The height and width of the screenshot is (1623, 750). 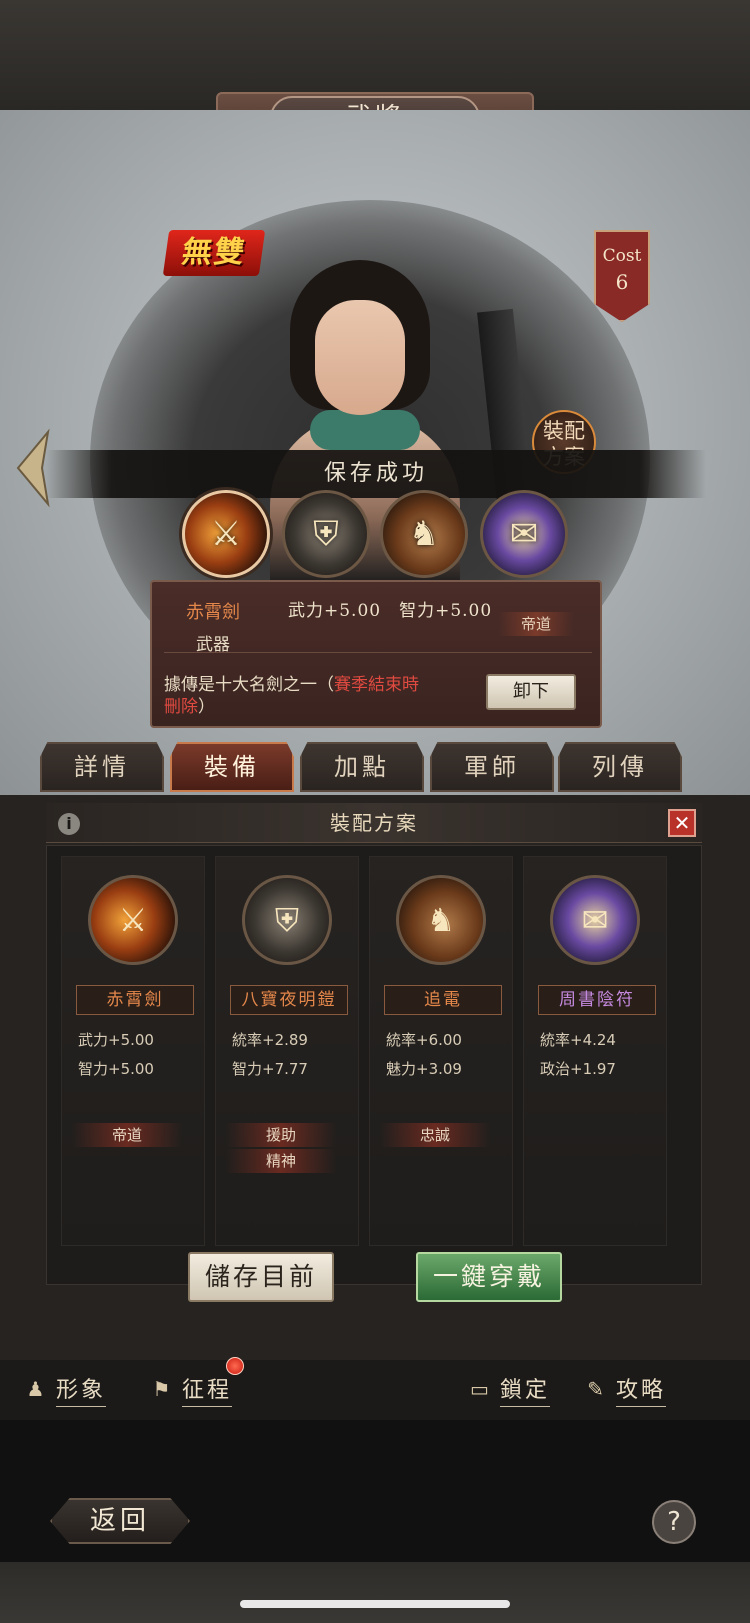 I want to click on tooltip-description: 據傳是十大名劍之一（賽季結束時刪除）, so click(x=324, y=696).